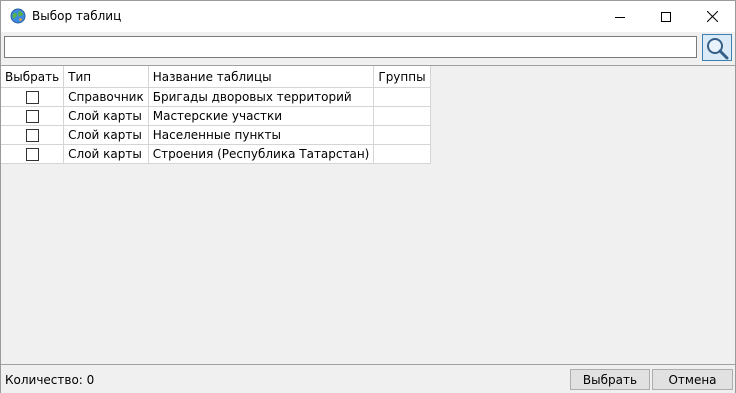  I want to click on table-row: Слой карты Мастерские участки, so click(216, 116).